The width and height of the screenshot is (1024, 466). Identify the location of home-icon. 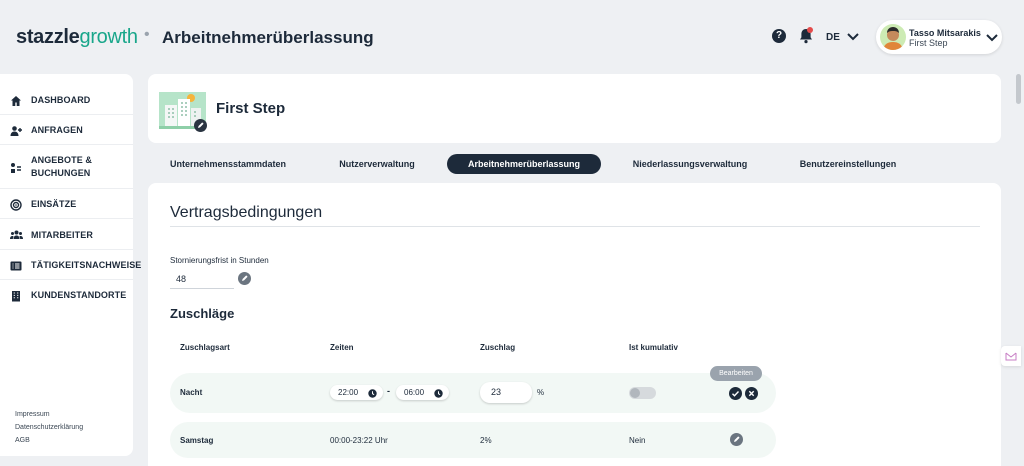
(16, 100).